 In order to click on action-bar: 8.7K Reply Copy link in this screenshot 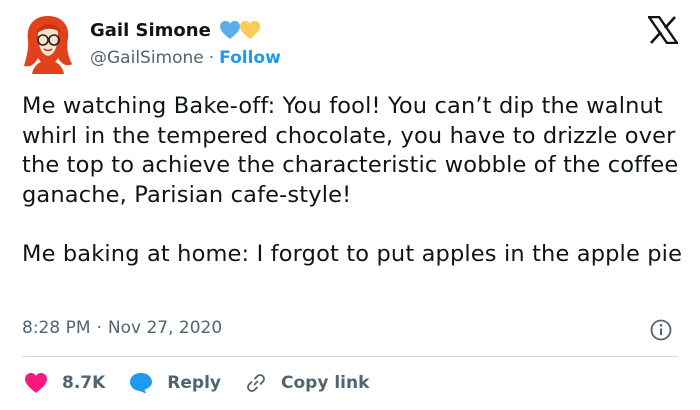, I will do `click(208, 383)`.